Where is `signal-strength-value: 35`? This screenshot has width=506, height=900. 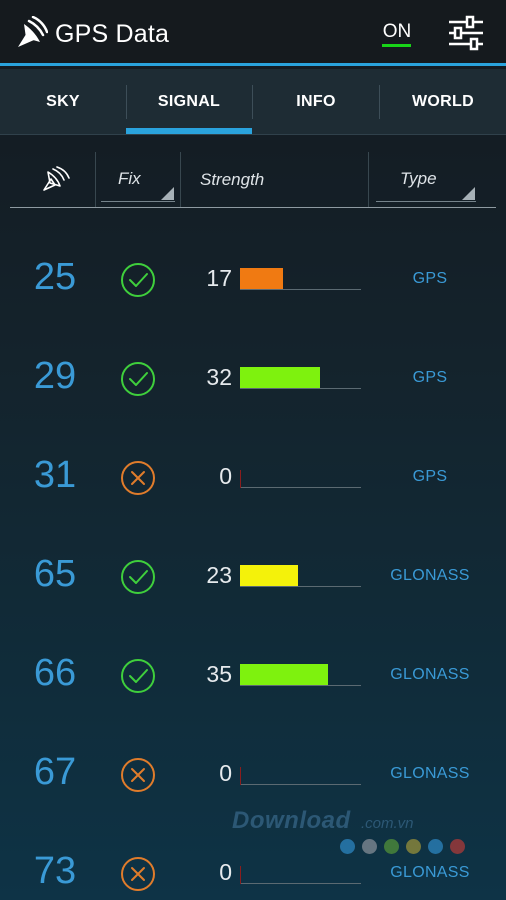
signal-strength-value: 35 is located at coordinates (219, 674).